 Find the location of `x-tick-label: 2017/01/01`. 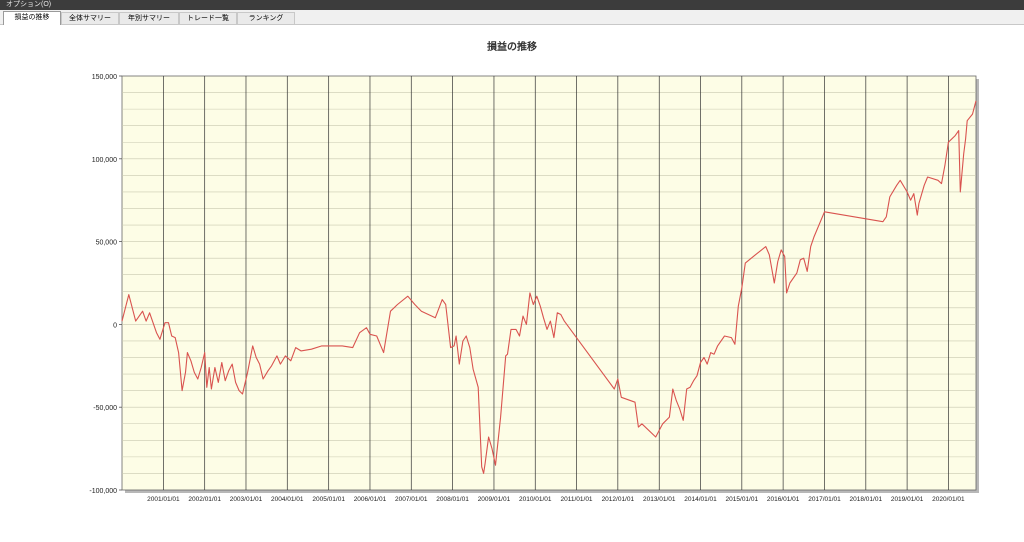

x-tick-label: 2017/01/01 is located at coordinates (824, 499).